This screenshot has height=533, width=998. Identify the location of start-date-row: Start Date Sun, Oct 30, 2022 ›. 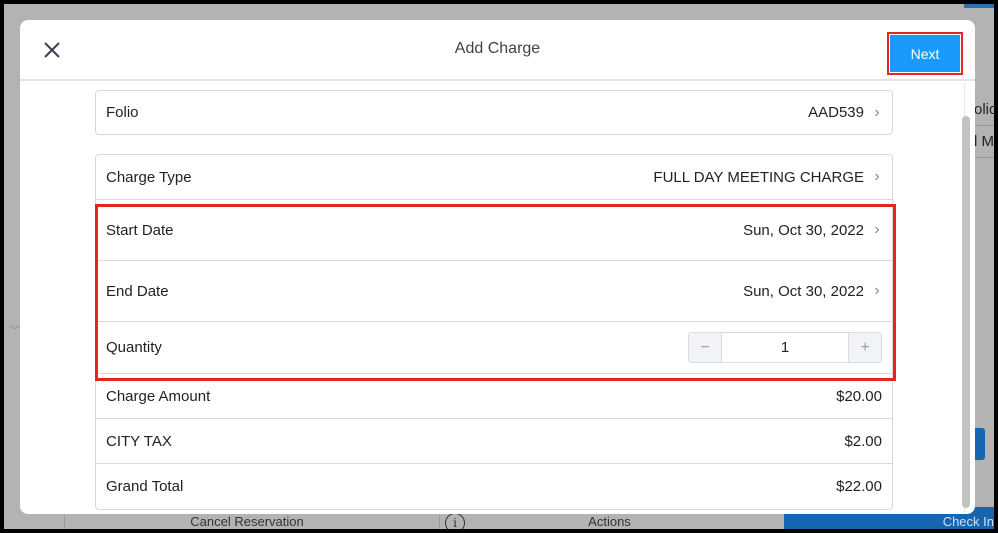
(494, 230).